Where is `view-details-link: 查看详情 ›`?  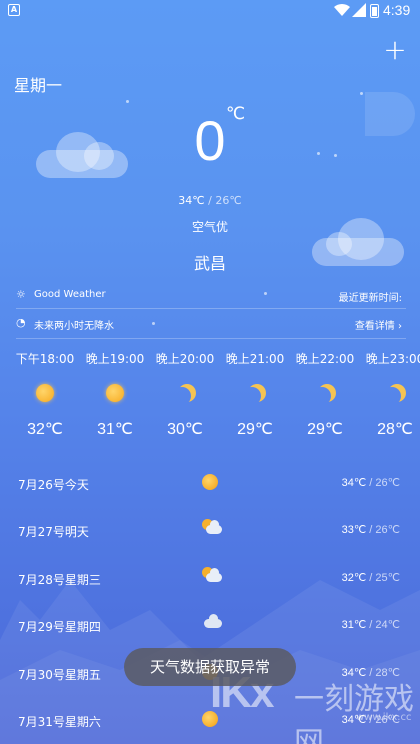 view-details-link: 查看详情 › is located at coordinates (378, 324).